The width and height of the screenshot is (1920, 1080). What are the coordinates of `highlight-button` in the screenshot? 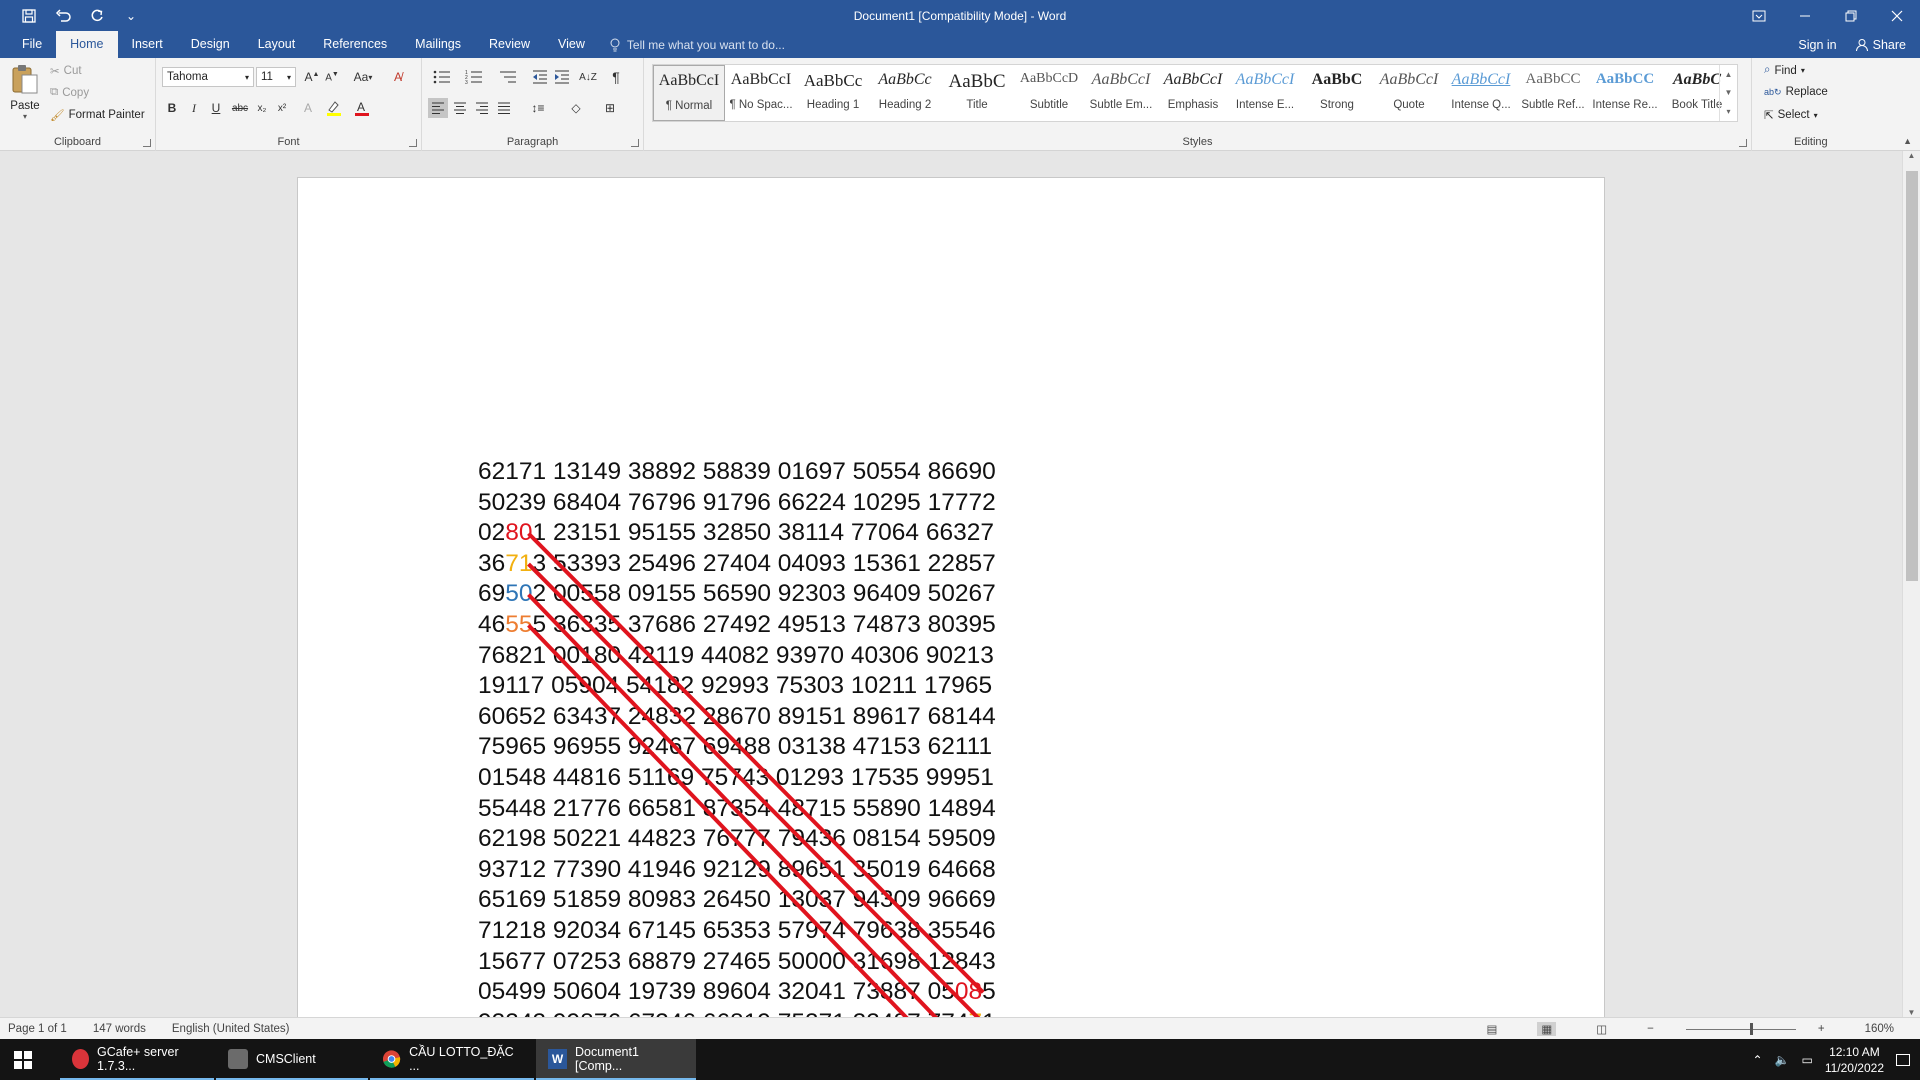 It's located at (334, 108).